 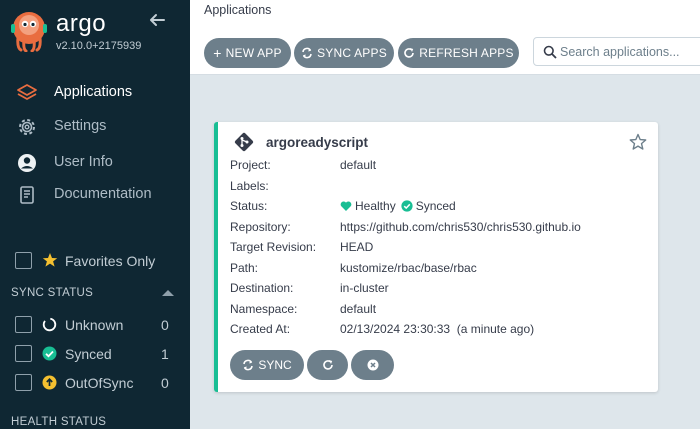 I want to click on field-labels: Labels:, so click(x=249, y=186).